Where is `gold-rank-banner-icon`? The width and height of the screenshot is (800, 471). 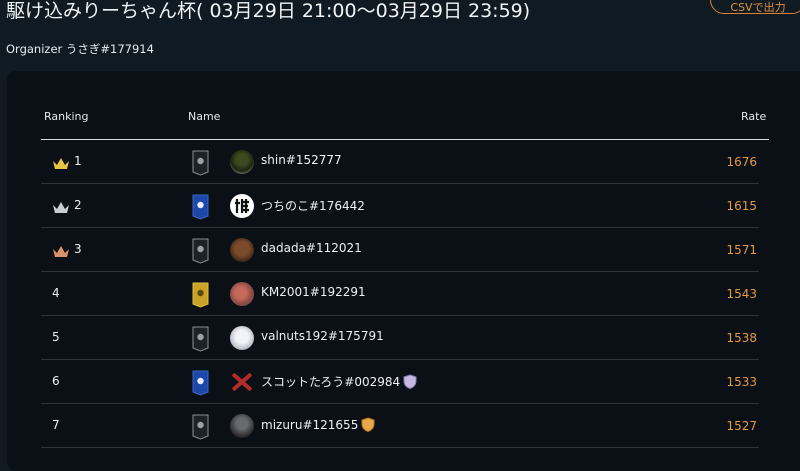
gold-rank-banner-icon is located at coordinates (200, 295).